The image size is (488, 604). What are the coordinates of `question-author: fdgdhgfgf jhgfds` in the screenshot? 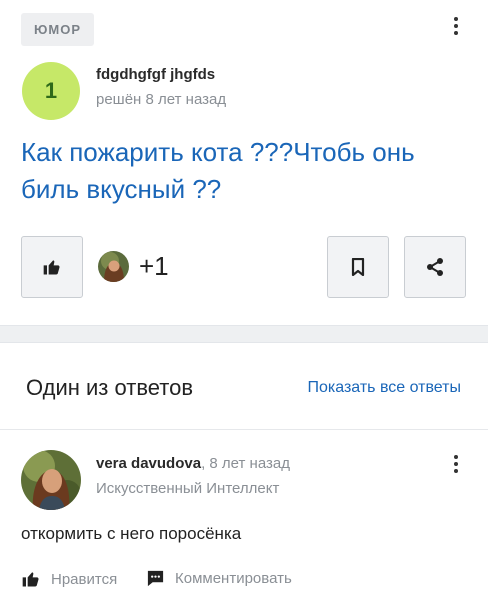 It's located at (155, 74).